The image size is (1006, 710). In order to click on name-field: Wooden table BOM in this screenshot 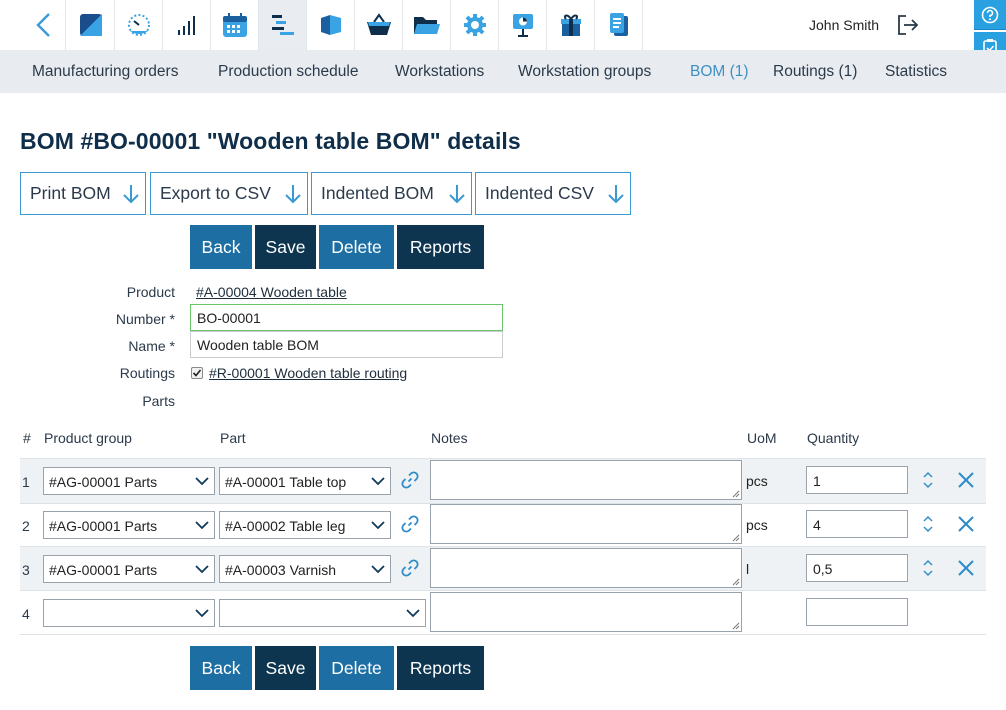, I will do `click(346, 344)`.